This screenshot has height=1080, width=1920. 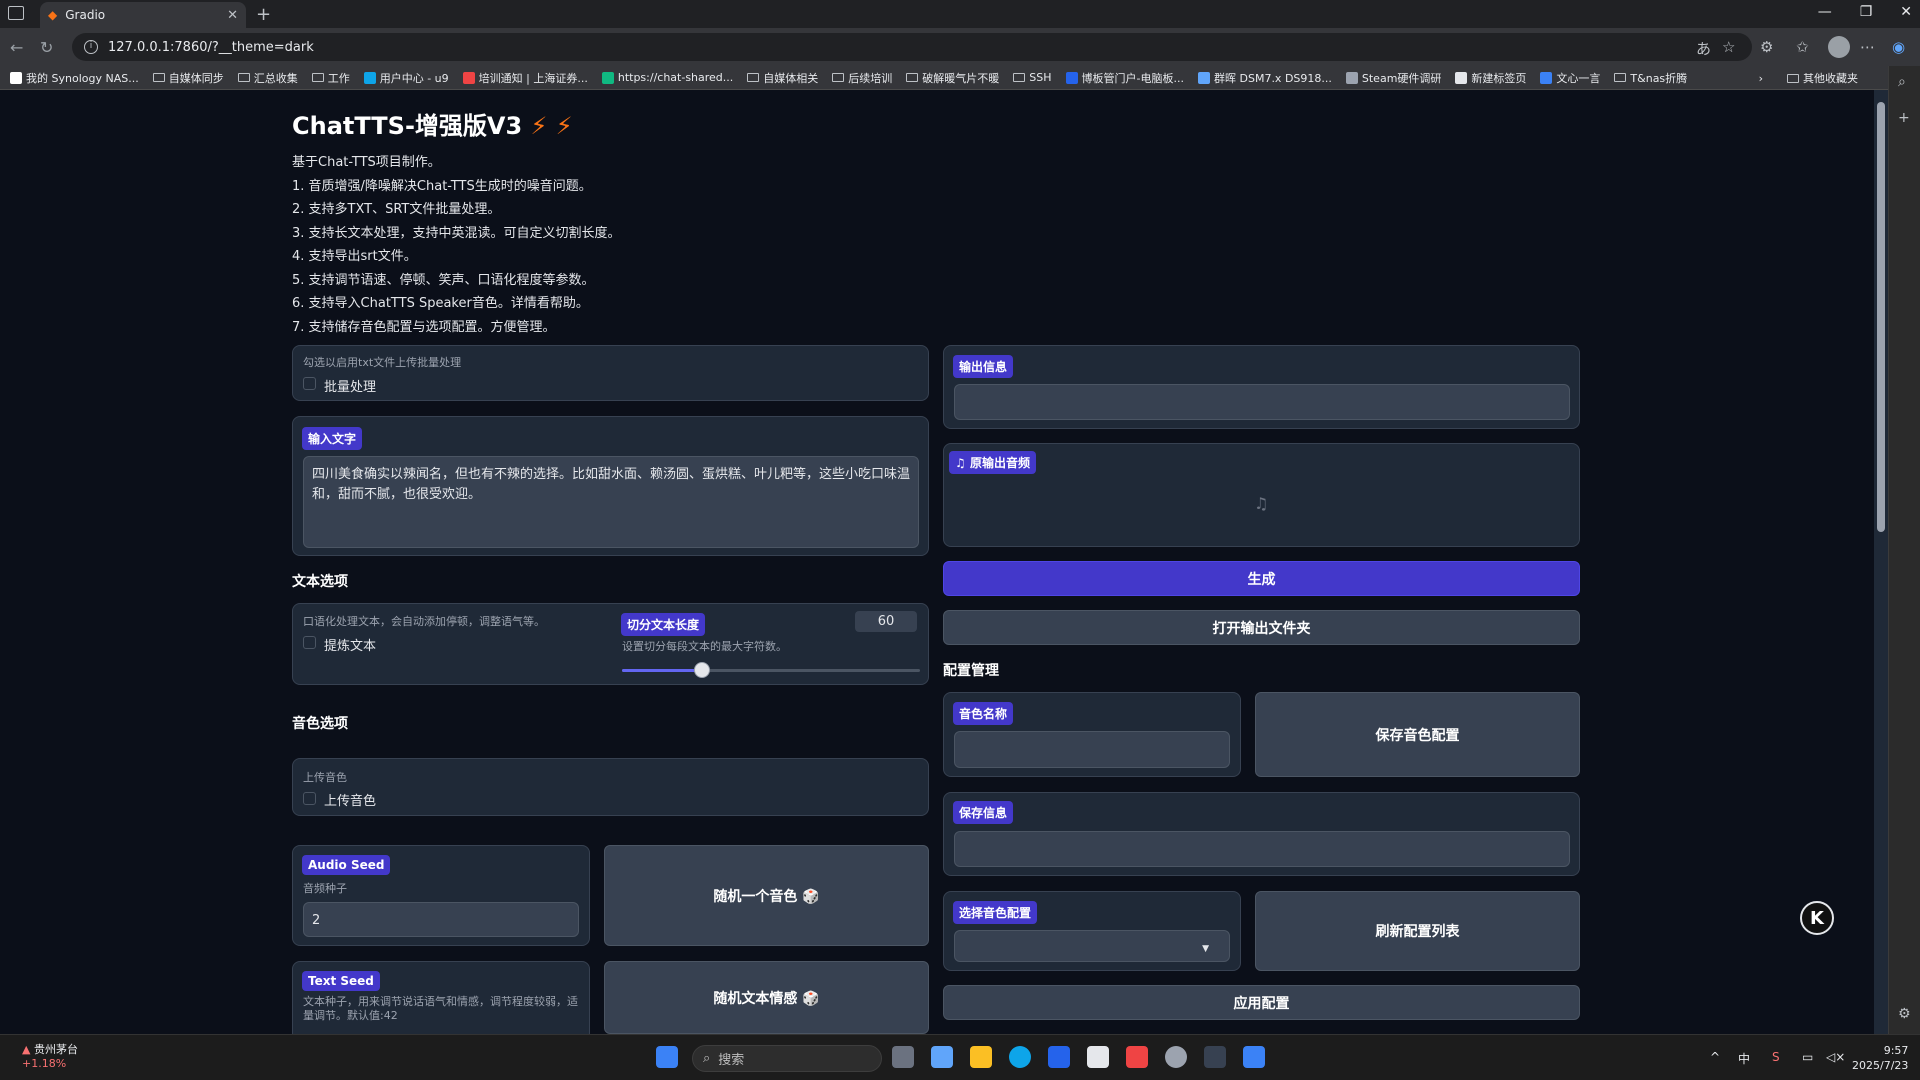 I want to click on bookmark-item: 自媒体相关, so click(x=782, y=78).